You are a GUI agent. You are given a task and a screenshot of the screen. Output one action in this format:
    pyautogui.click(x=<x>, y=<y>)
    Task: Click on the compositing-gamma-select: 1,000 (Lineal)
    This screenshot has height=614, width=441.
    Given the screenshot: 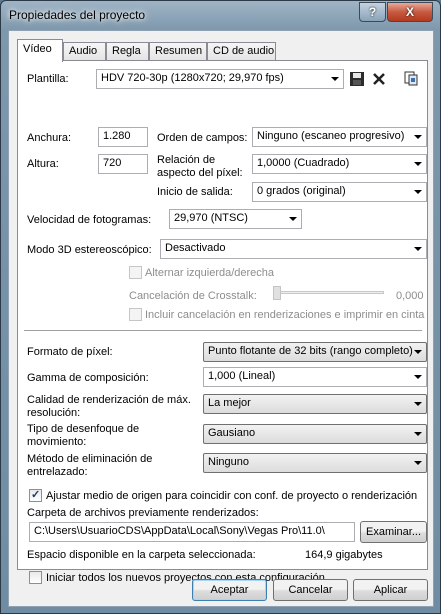 What is the action you would take?
    pyautogui.click(x=315, y=377)
    